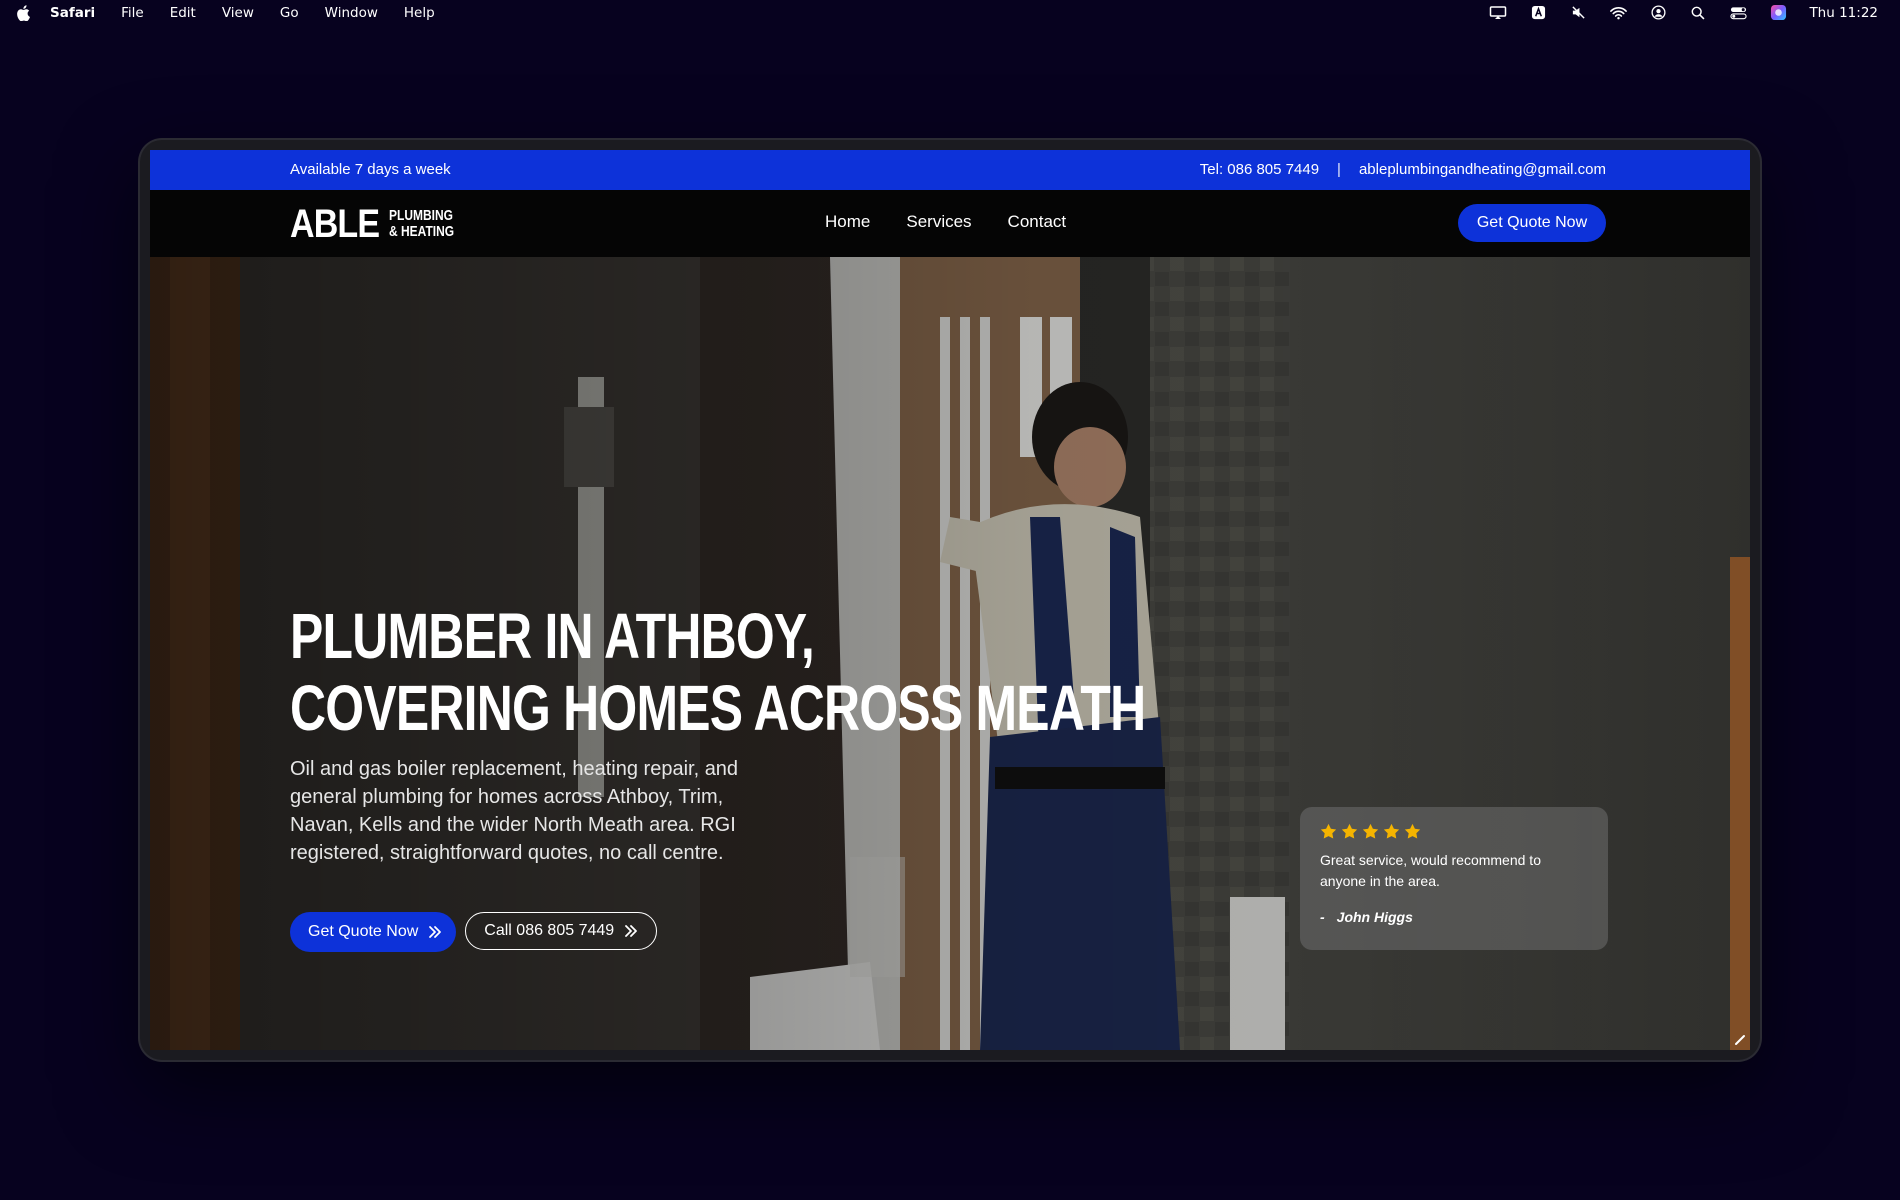  I want to click on hero-title-line-2: COVERING HOMES ACROSS MEATH, so click(718, 708).